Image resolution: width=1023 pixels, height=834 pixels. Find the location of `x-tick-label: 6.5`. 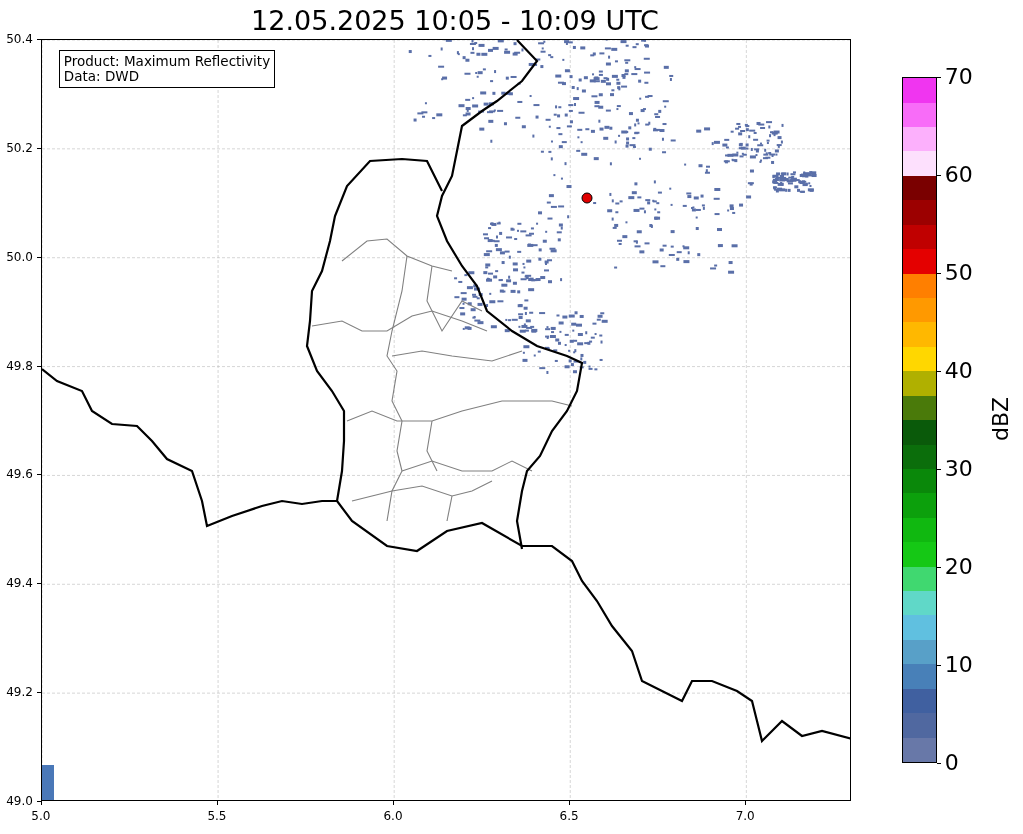

x-tick-label: 6.5 is located at coordinates (569, 816).